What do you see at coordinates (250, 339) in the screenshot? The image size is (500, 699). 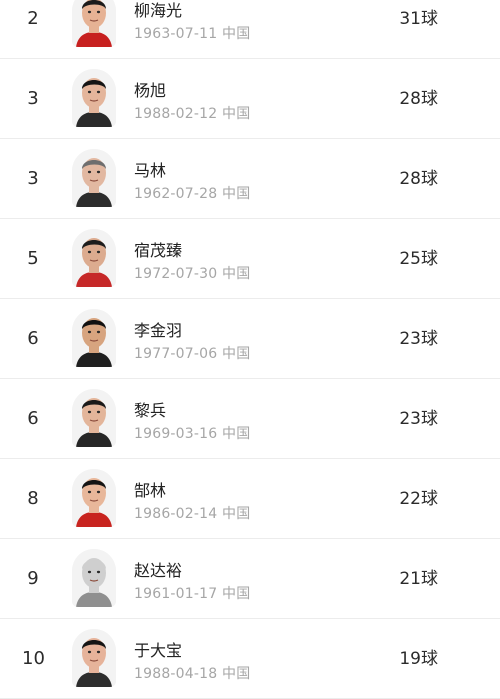 I see `player-row: 6 李金羽 1977-07-06 中国 23球` at bounding box center [250, 339].